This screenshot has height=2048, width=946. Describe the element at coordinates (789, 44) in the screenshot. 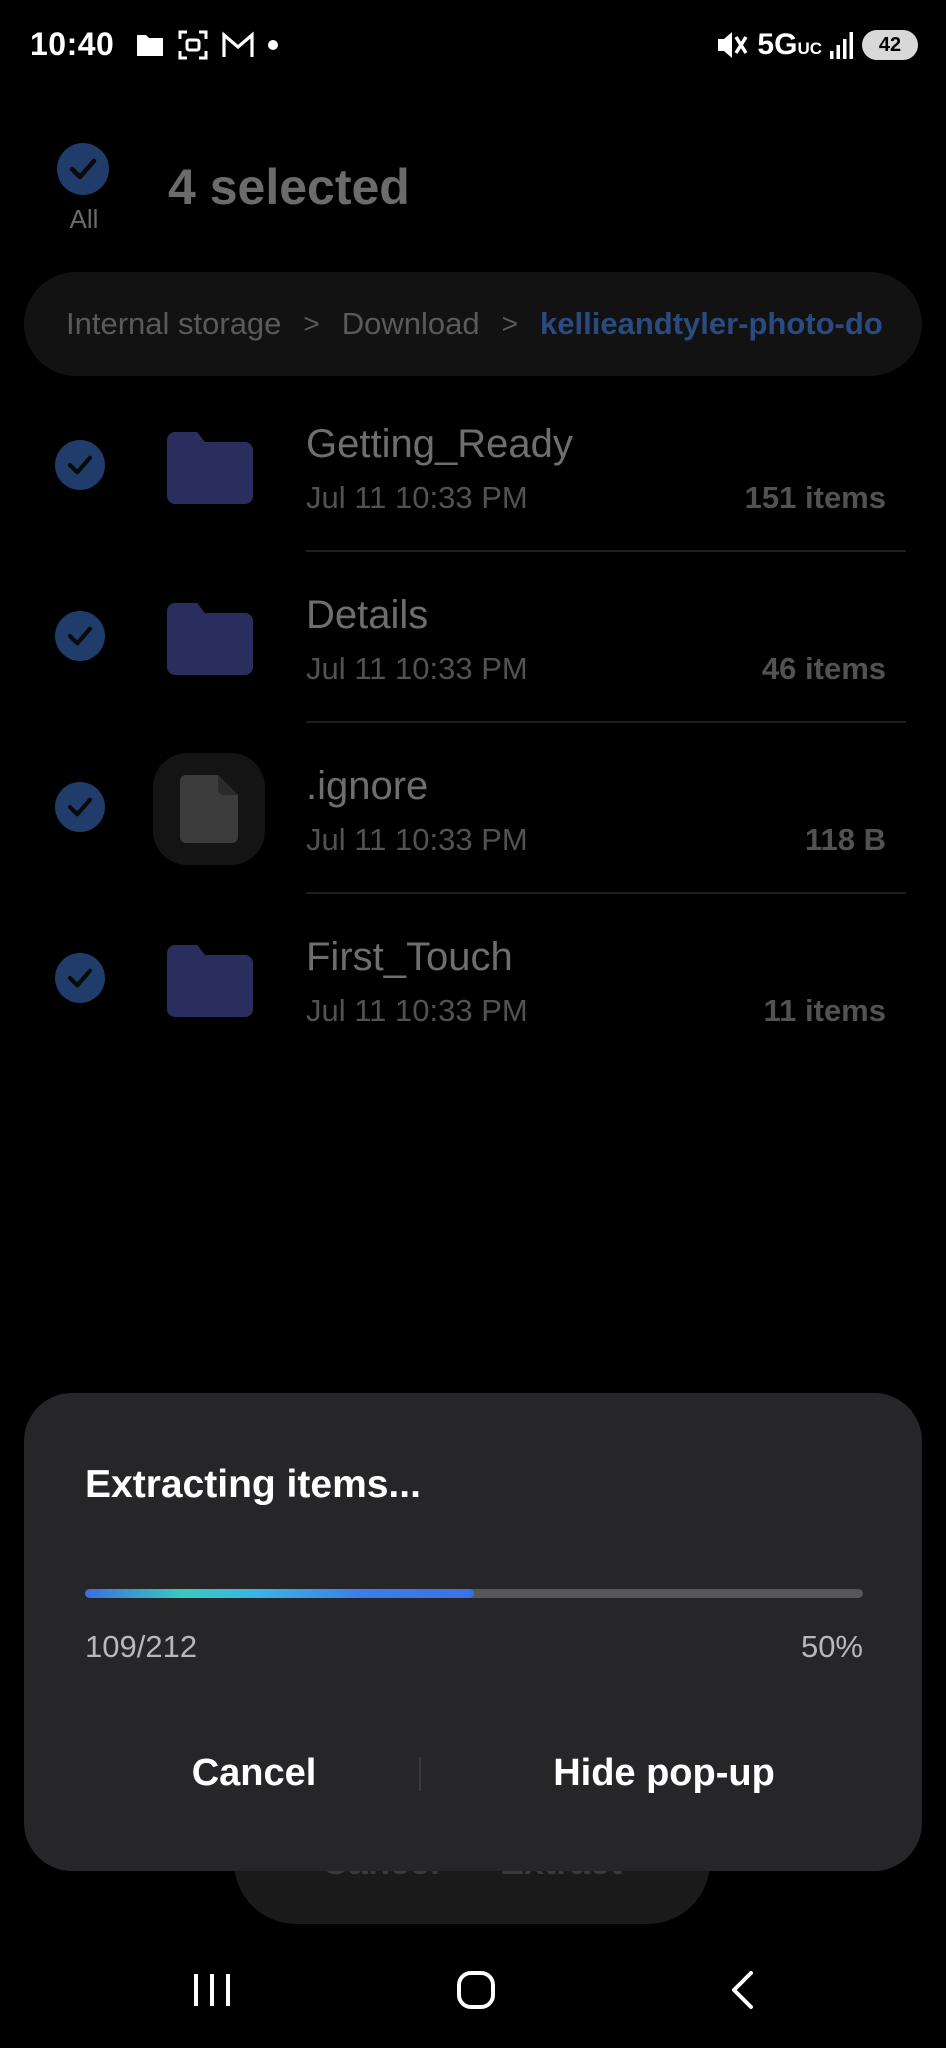

I see `network-type: 5GUC` at that location.